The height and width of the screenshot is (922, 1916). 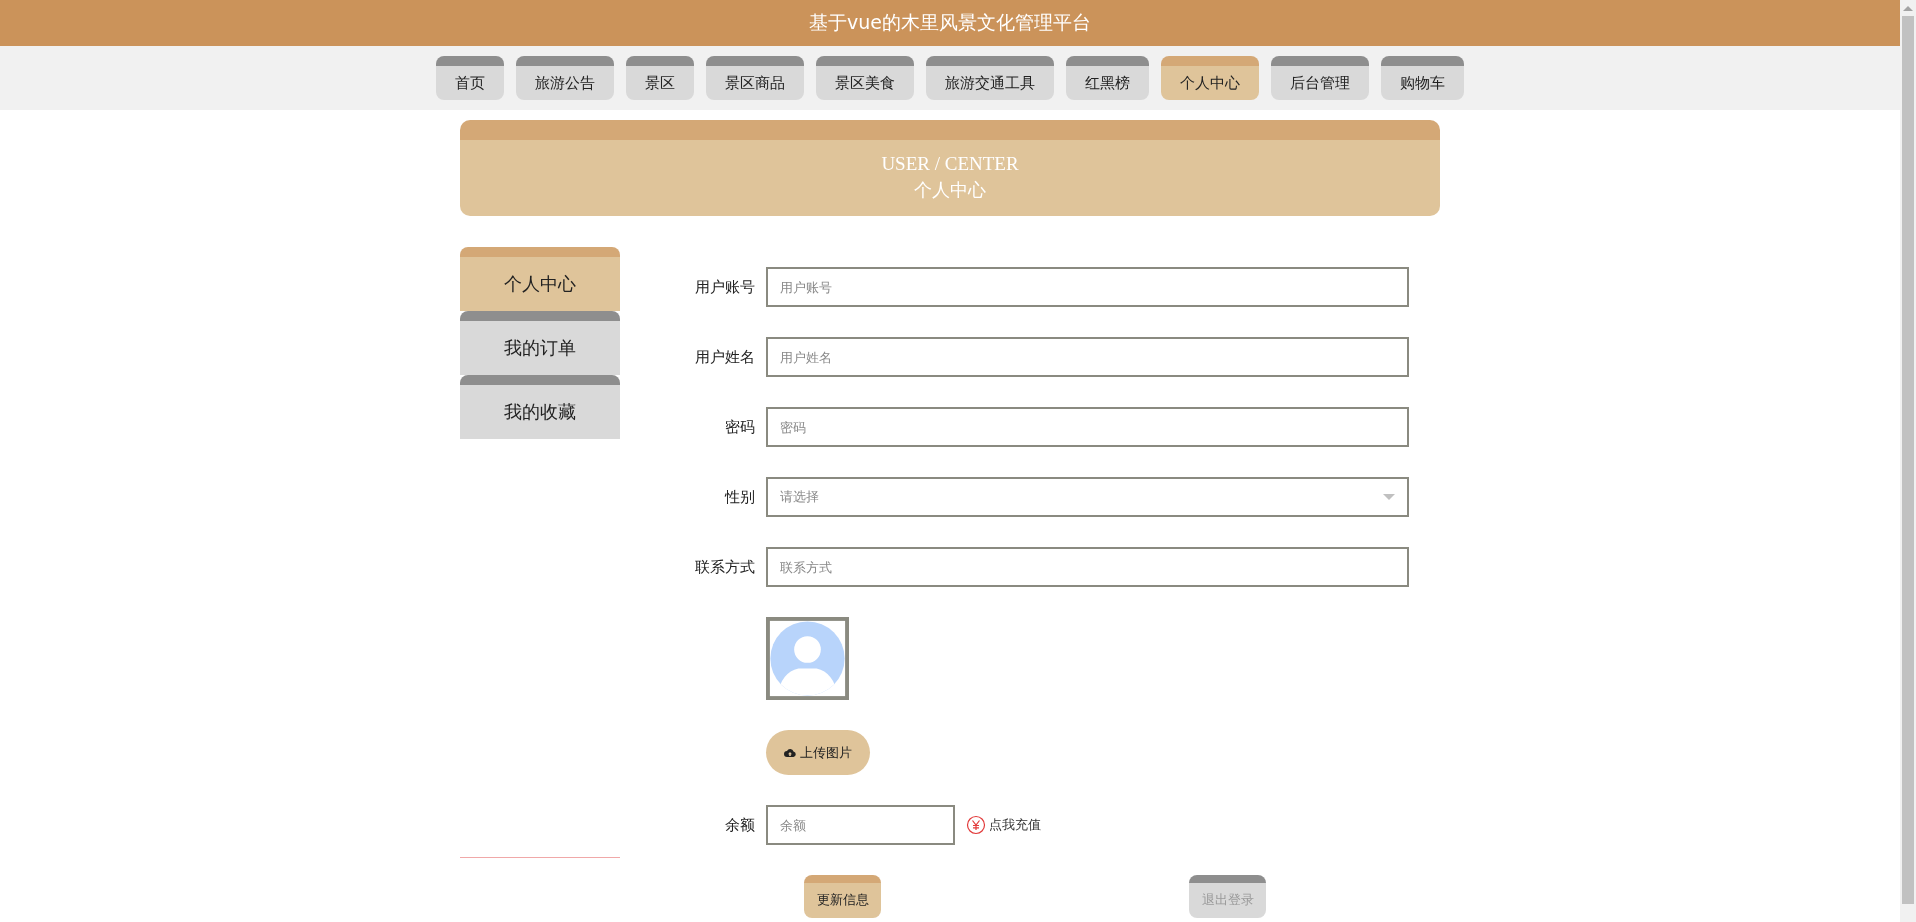 What do you see at coordinates (807, 658) in the screenshot?
I see `avatar-placeholder-icon` at bounding box center [807, 658].